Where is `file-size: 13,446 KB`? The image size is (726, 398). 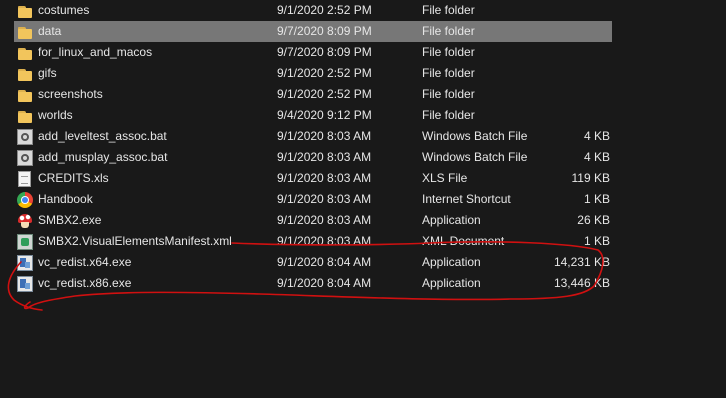
file-size: 13,446 KB is located at coordinates (581, 283).